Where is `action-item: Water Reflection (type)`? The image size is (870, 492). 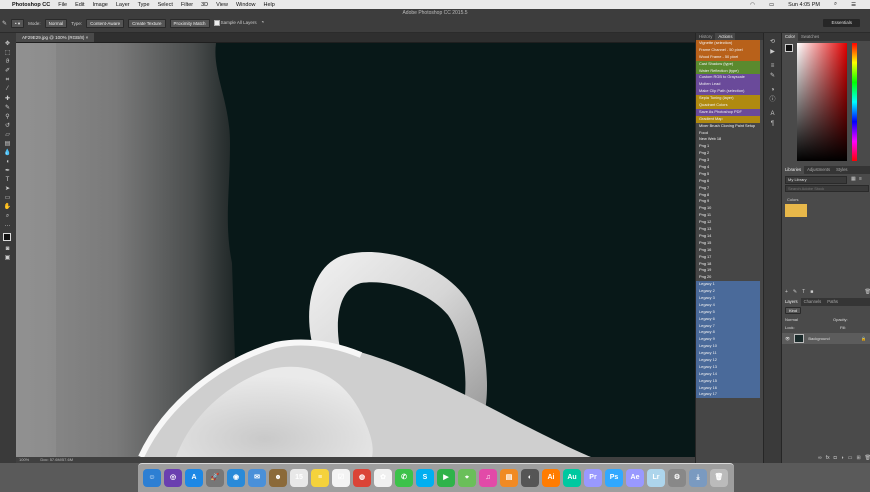 action-item: Water Reflection (type) is located at coordinates (728, 71).